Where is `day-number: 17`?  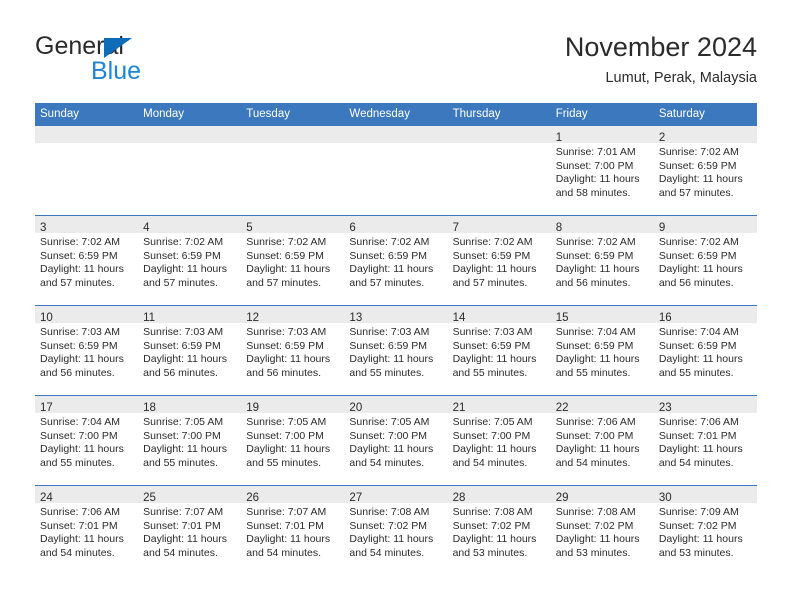 day-number: 17 is located at coordinates (46, 408).